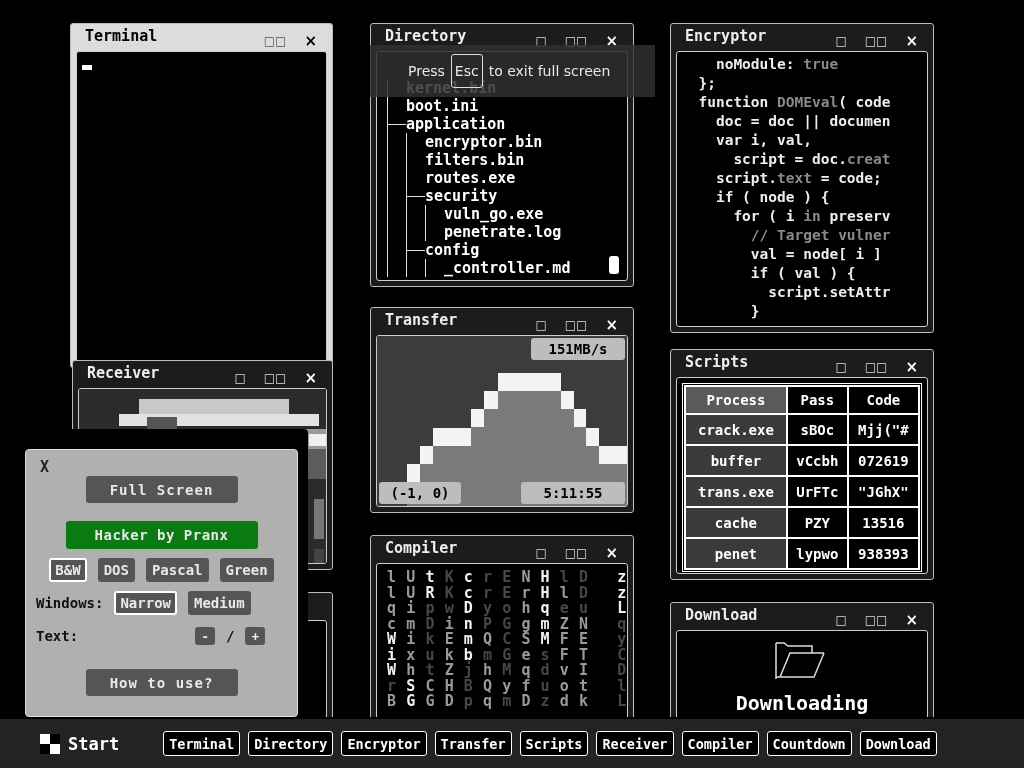  Describe the element at coordinates (621, 702) in the screenshot. I see `code-glyph: L` at that location.